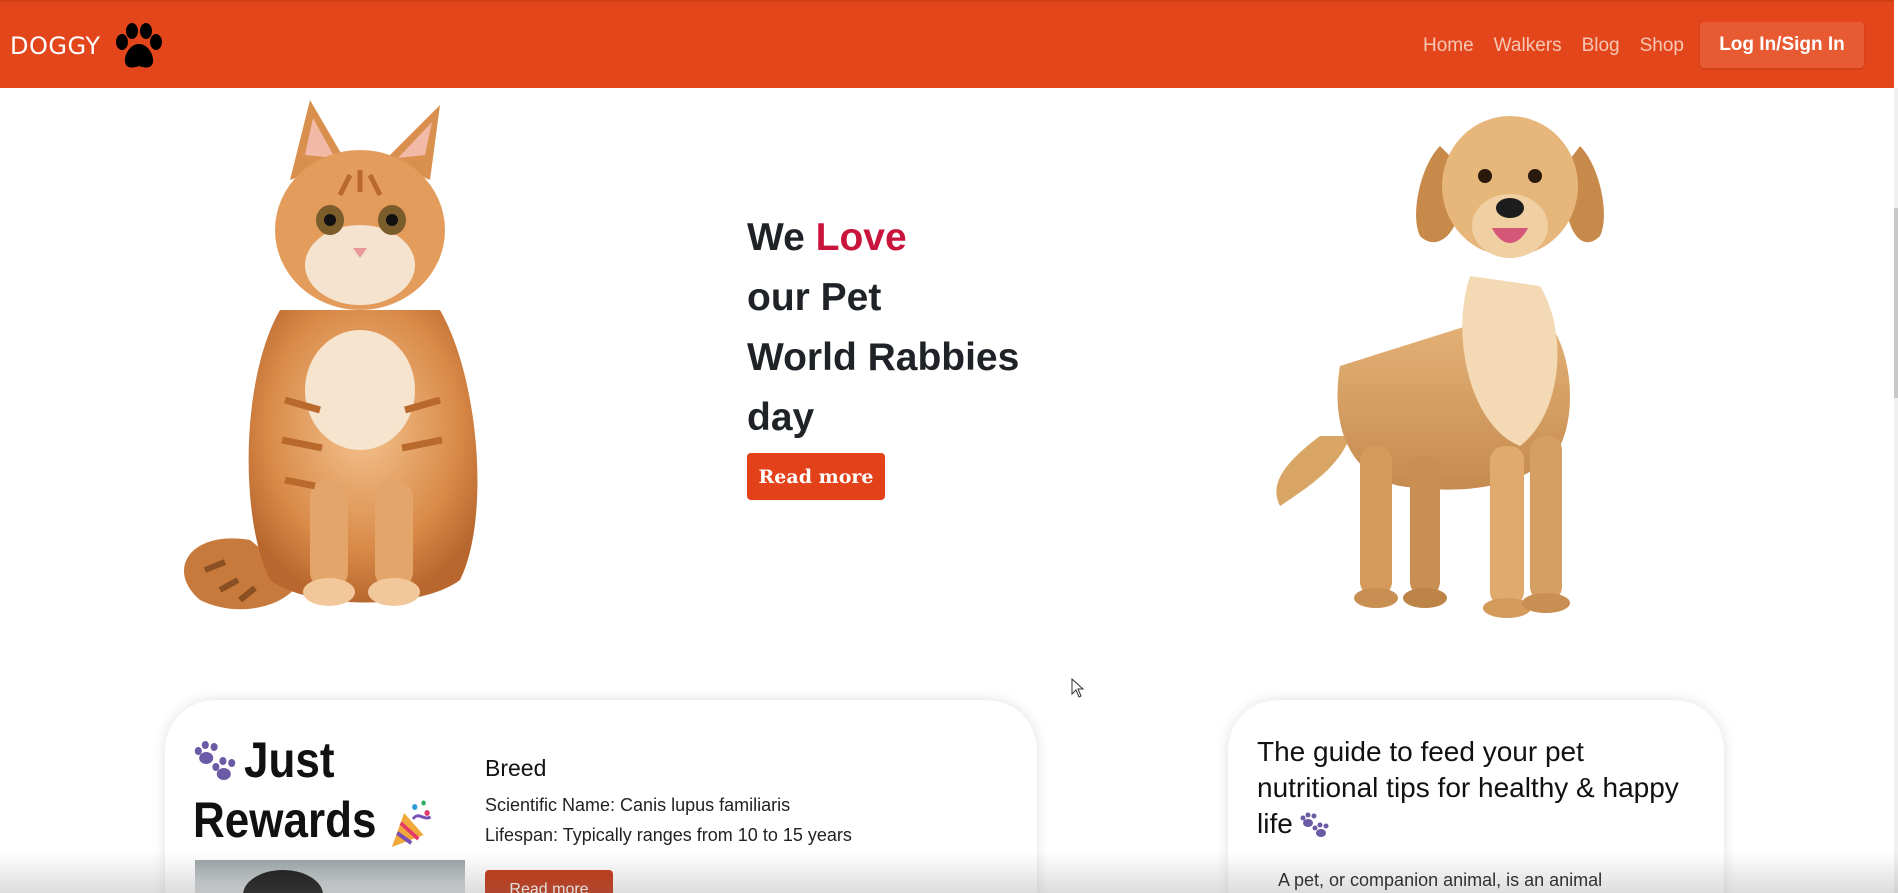 The height and width of the screenshot is (893, 1898). I want to click on nav-links: Home Walkers Blog Shop, so click(1553, 46).